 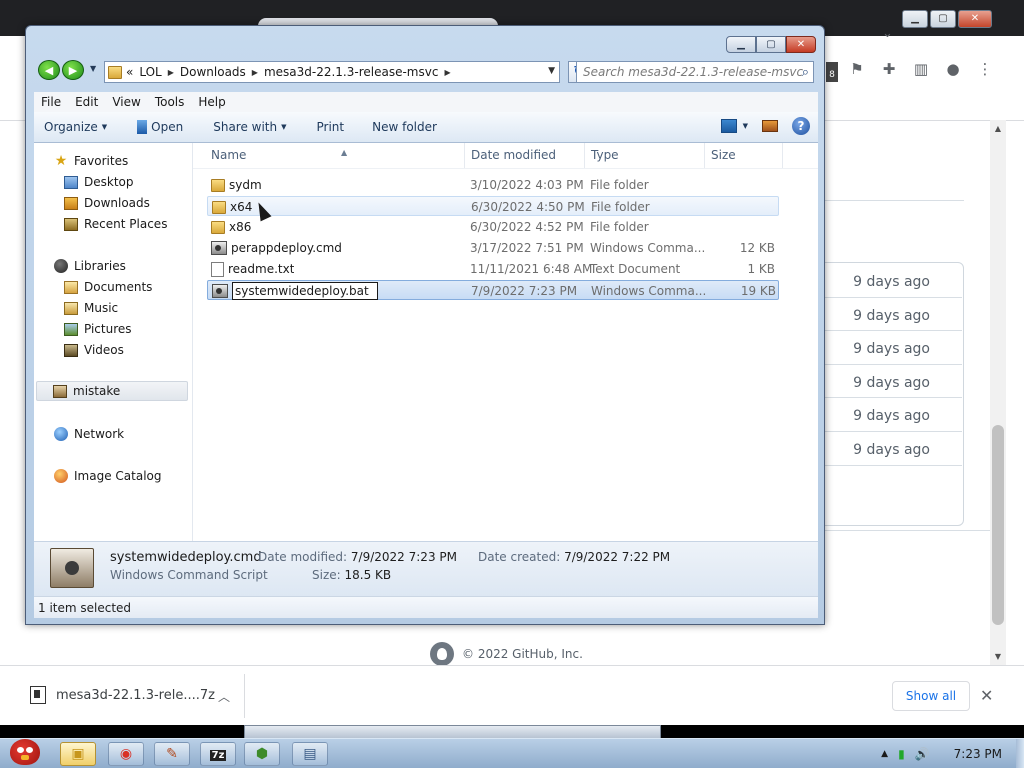 What do you see at coordinates (889, 69) in the screenshot?
I see `puzzle-extensions-icon: ✚` at bounding box center [889, 69].